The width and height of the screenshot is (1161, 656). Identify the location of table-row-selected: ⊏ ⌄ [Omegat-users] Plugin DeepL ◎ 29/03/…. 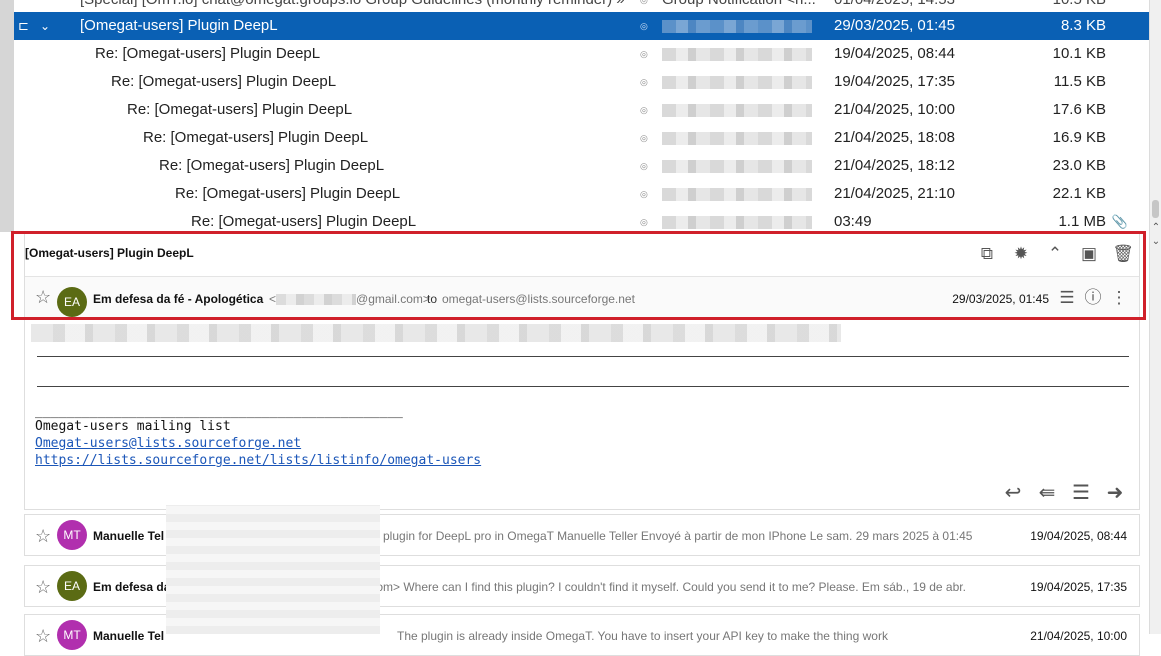
(582, 26).